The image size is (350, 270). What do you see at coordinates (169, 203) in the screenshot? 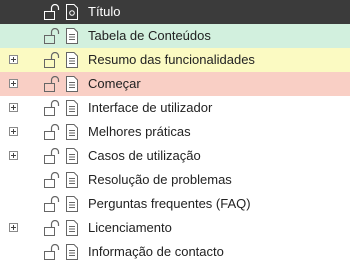
I see `outline-item-label: Perguntas frequentes (FAQ)` at bounding box center [169, 203].